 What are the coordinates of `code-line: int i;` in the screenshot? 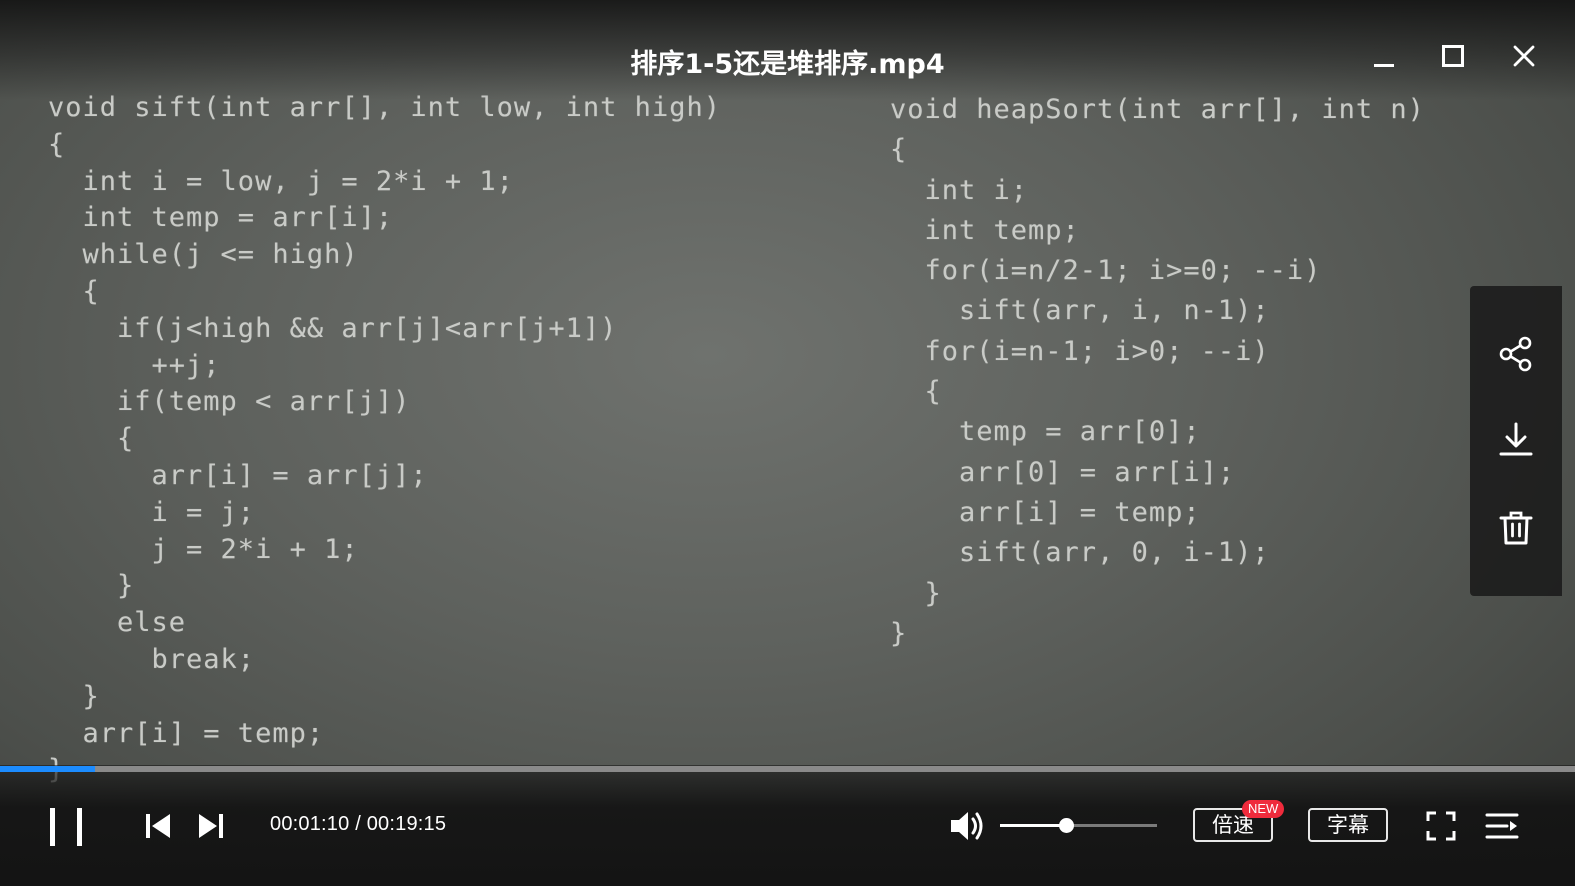 It's located at (959, 190).